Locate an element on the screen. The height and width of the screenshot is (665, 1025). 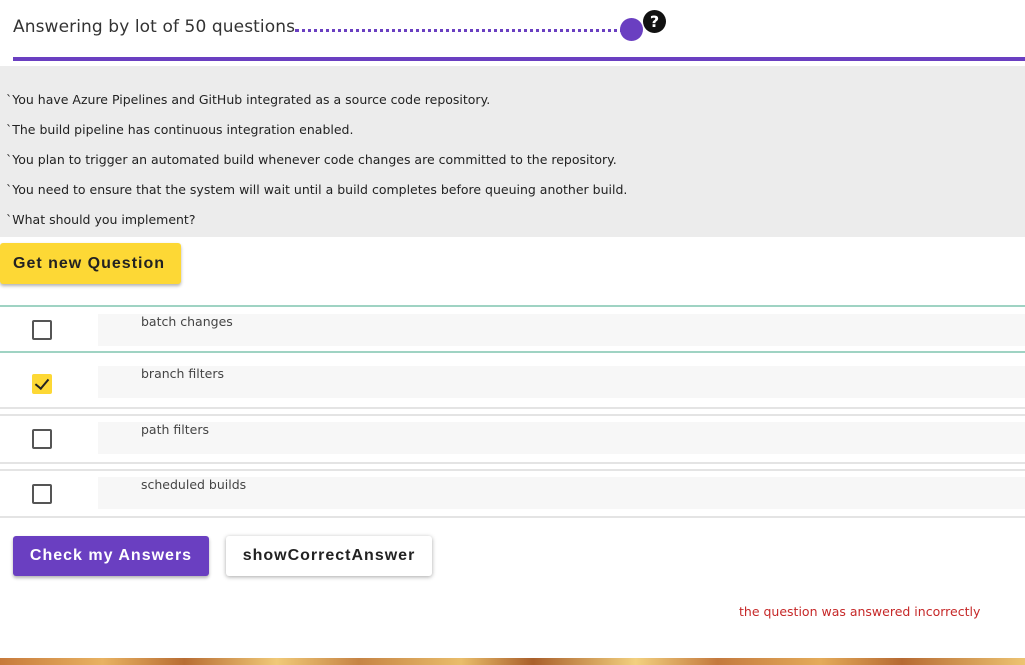
header-divider is located at coordinates (519, 59).